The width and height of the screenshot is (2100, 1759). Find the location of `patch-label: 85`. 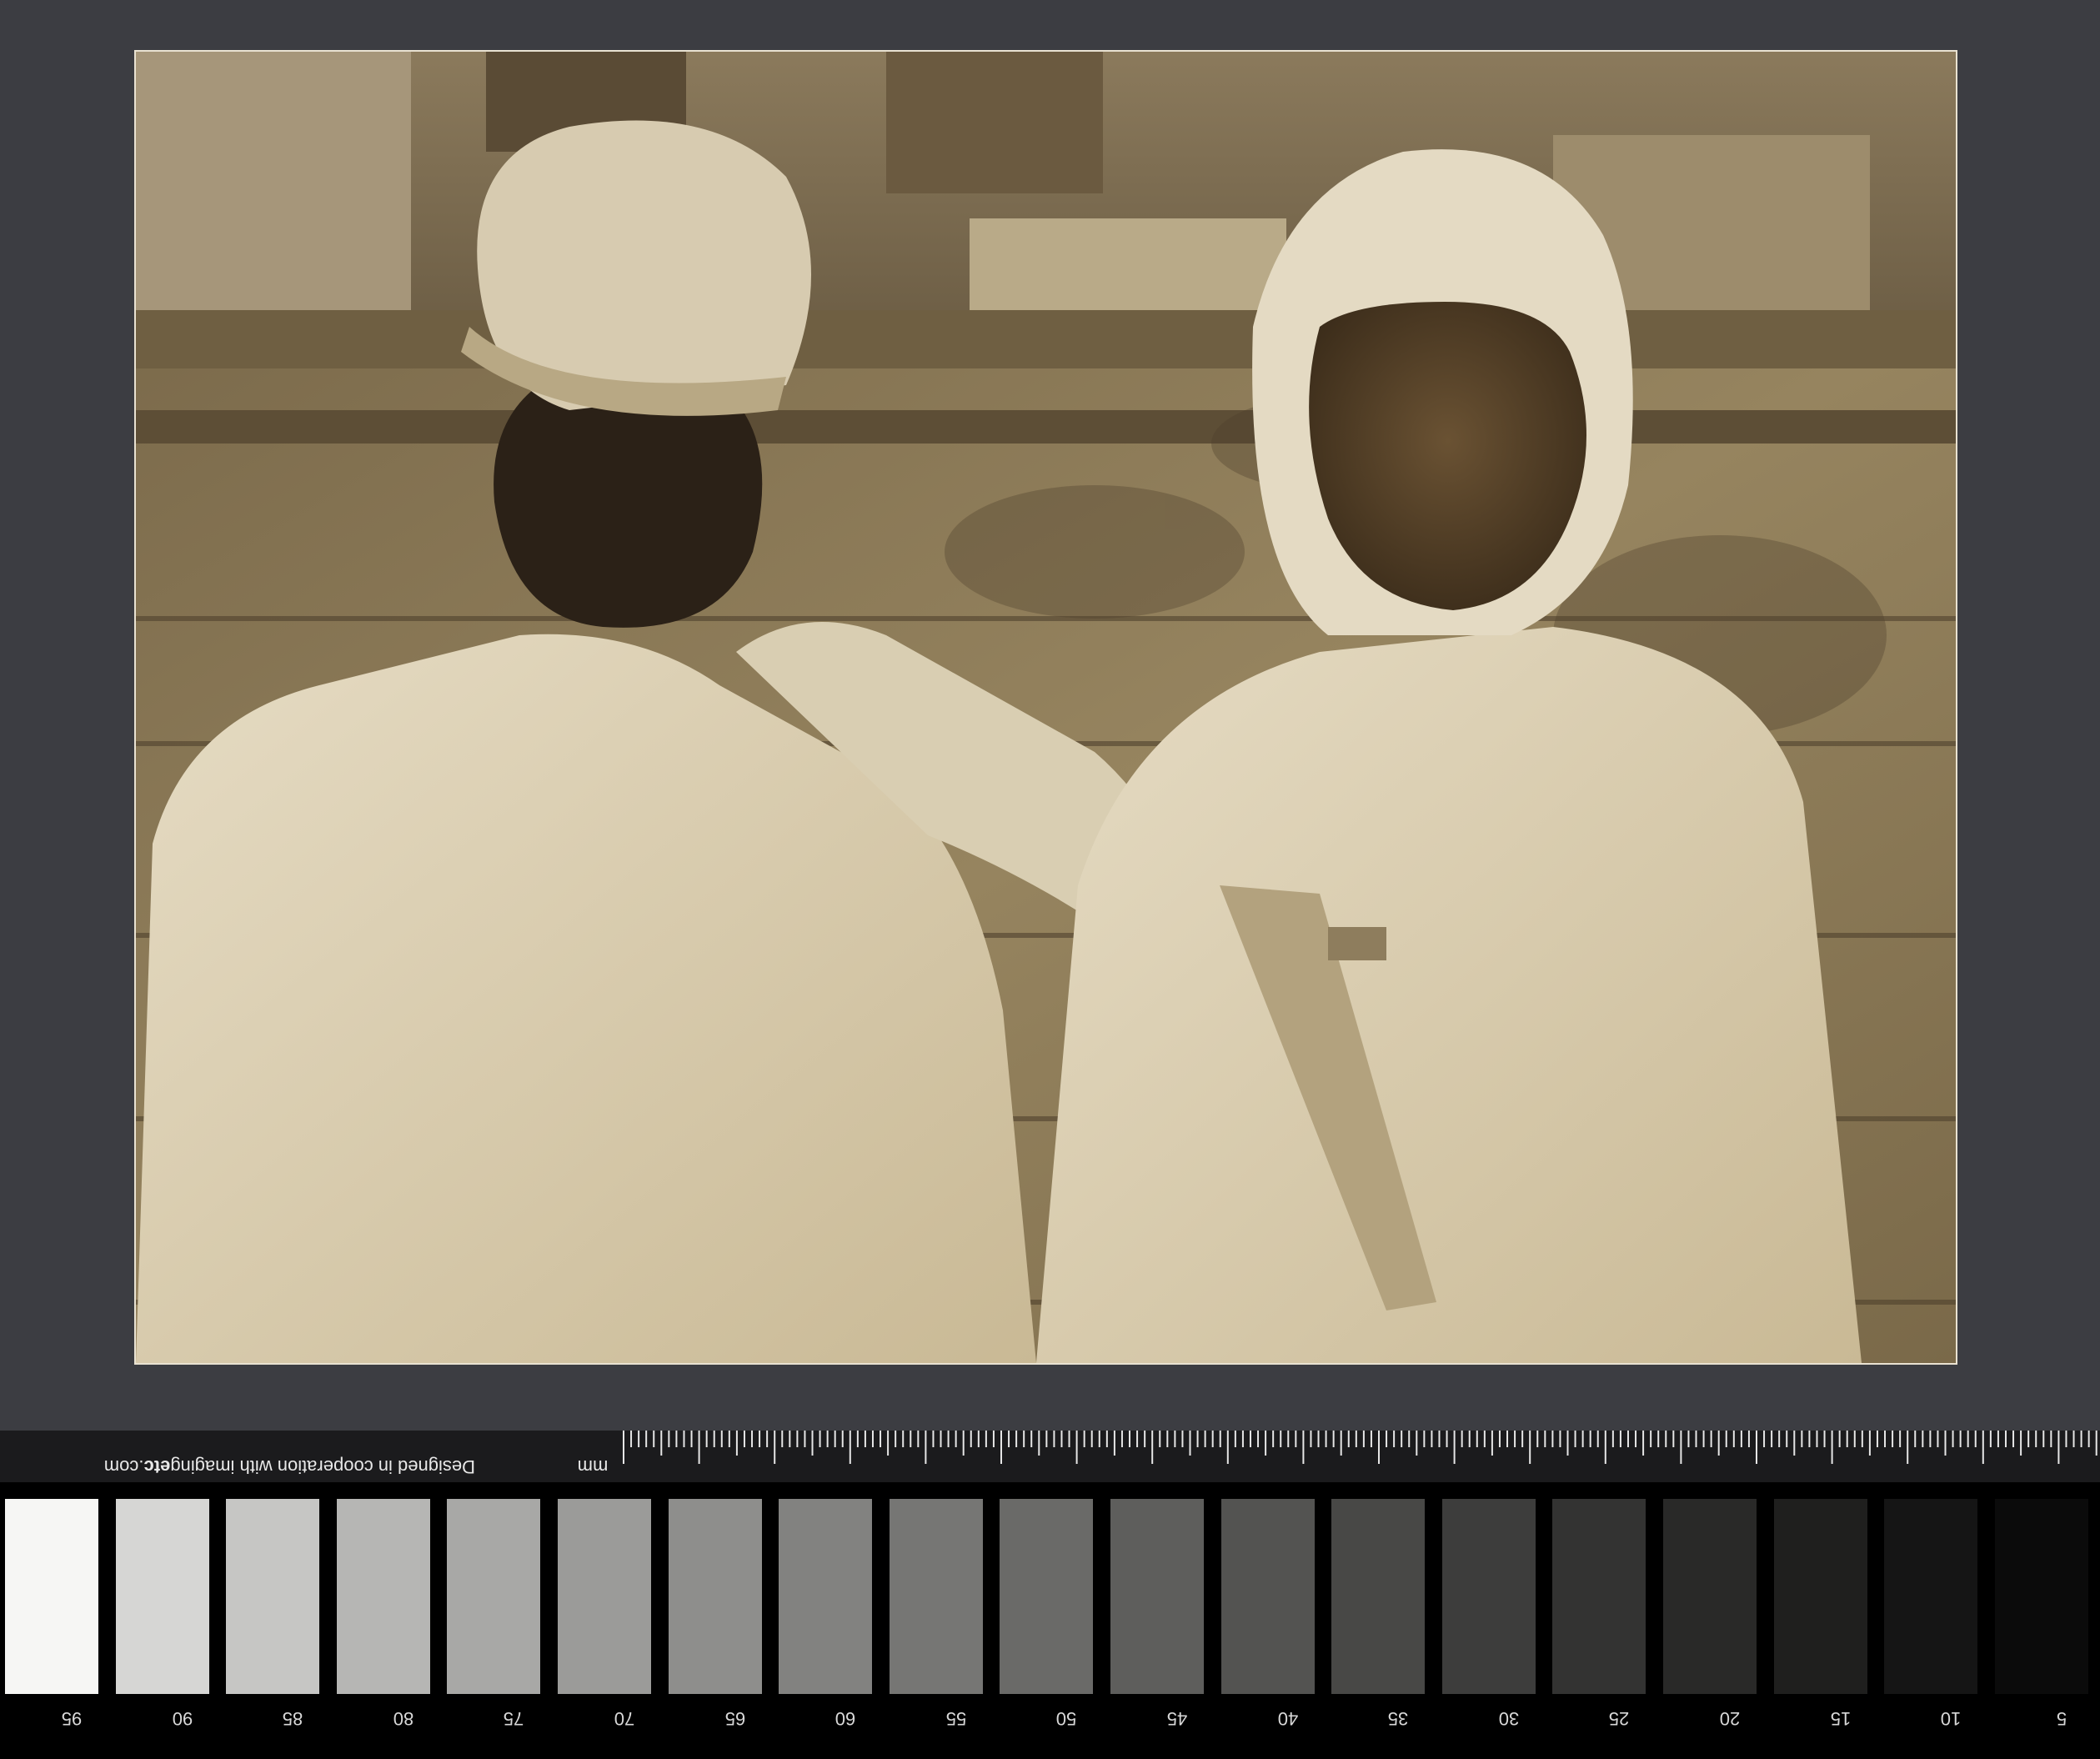

patch-label: 85 is located at coordinates (292, 1718).